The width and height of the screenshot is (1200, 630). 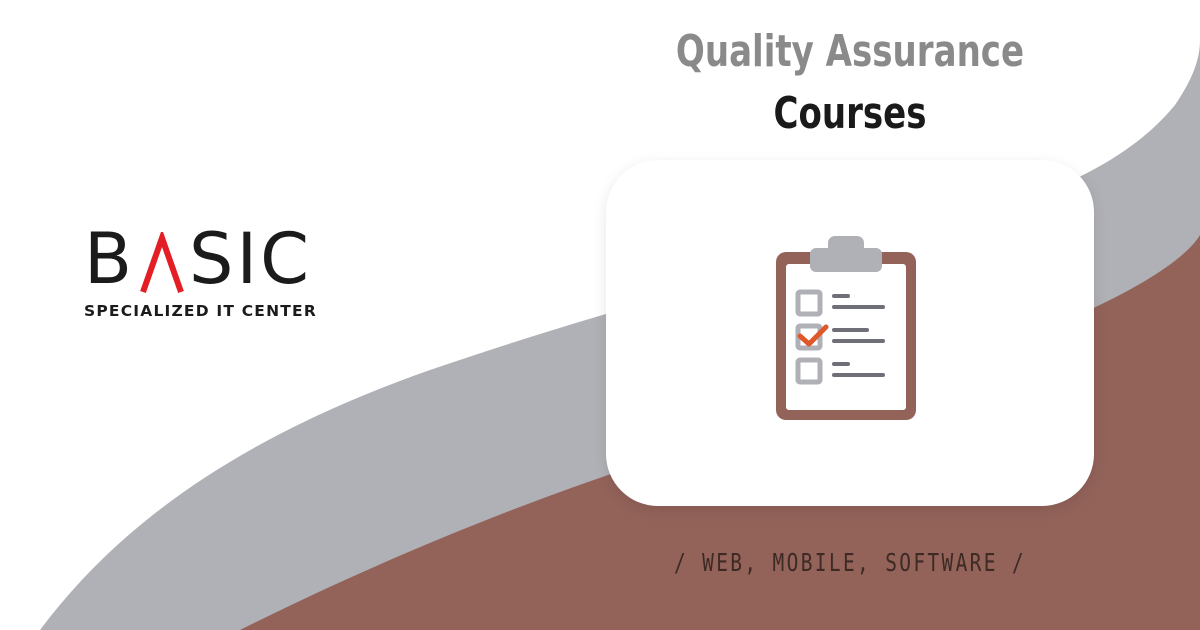 I want to click on logo-letter-b: B, so click(x=110, y=259).